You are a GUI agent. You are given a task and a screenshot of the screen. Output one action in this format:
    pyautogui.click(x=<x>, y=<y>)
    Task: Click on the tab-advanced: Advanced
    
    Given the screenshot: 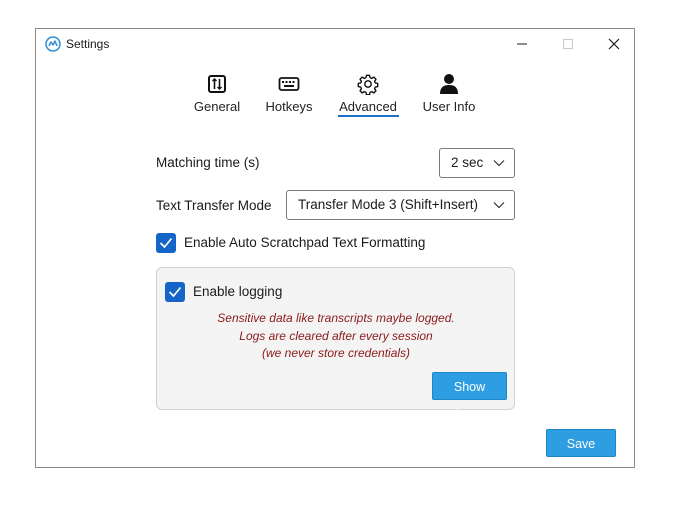 What is the action you would take?
    pyautogui.click(x=368, y=93)
    